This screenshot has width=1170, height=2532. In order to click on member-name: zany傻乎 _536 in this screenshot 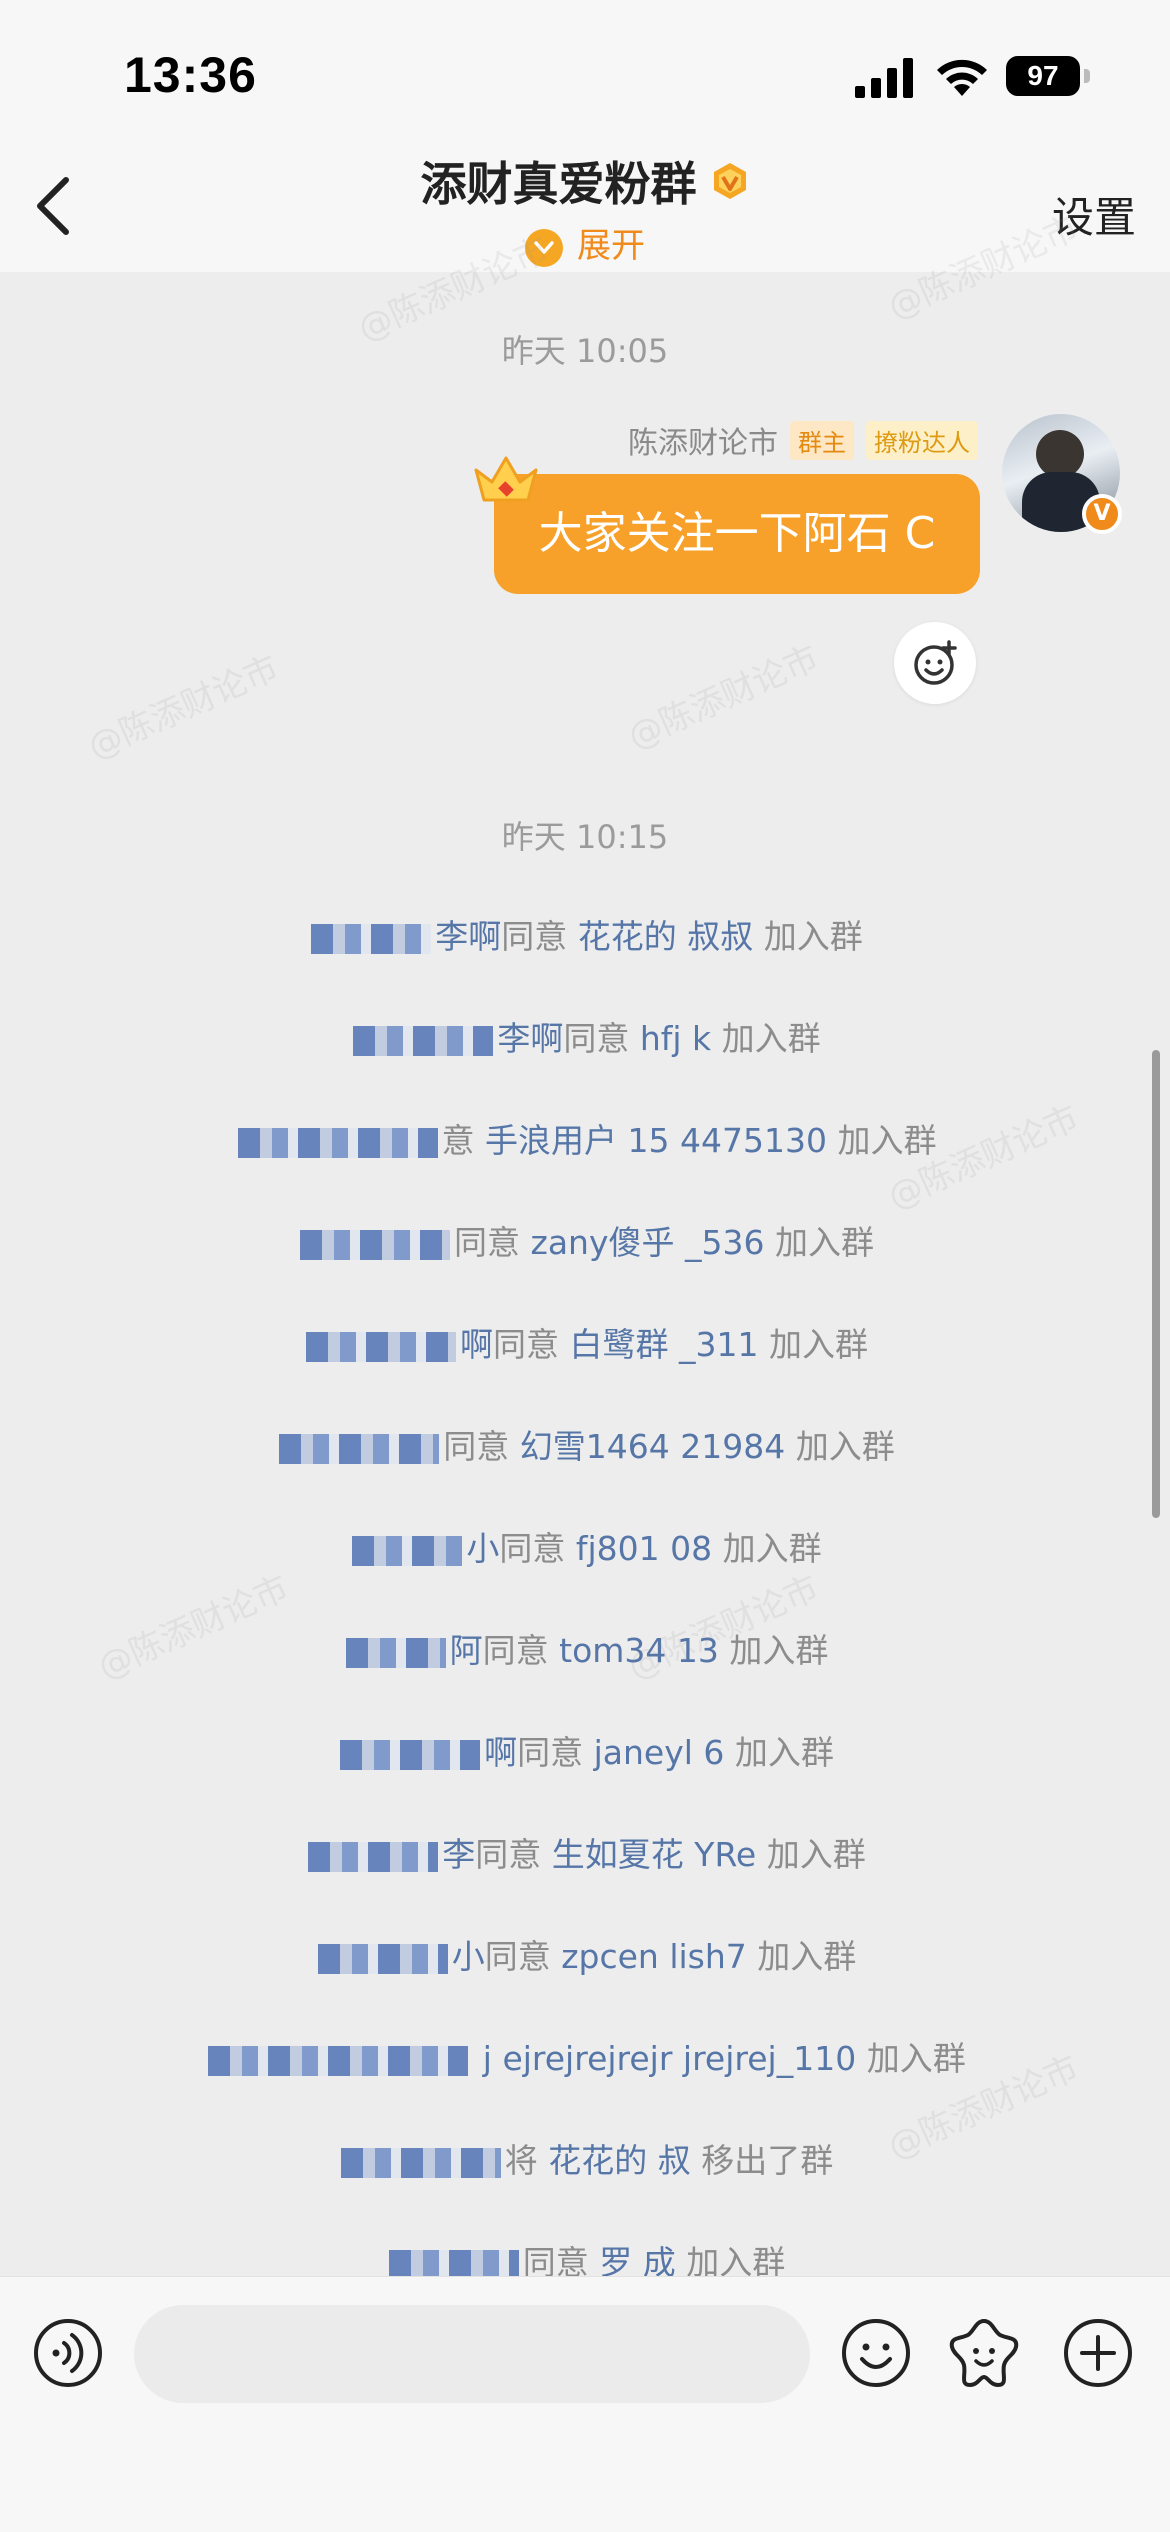, I will do `click(648, 1242)`.